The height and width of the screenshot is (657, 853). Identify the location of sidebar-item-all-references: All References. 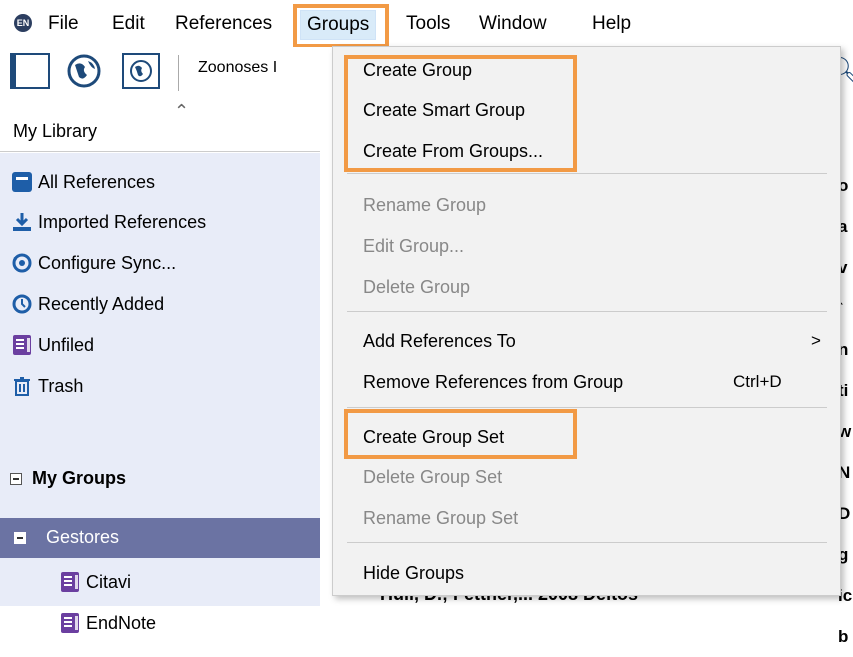
(82, 182).